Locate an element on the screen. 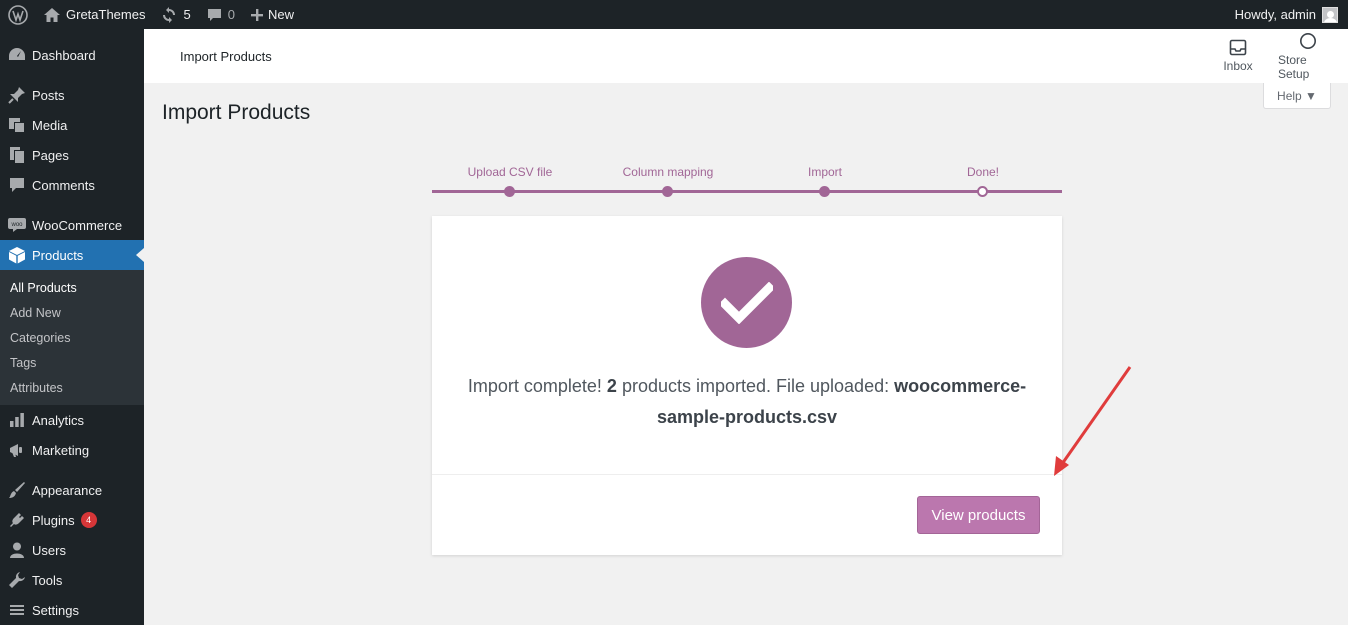 This screenshot has width=1348, height=625. menu-appearance: Appearance is located at coordinates (72, 490).